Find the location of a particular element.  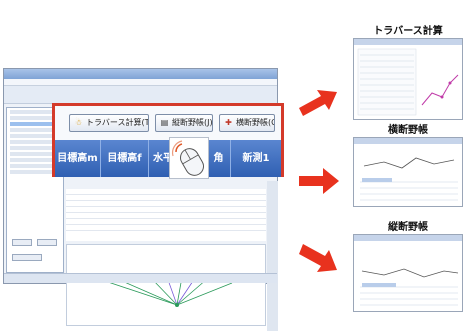

longitudinal-result-panel: 縦断野帳 is located at coordinates (408, 267).